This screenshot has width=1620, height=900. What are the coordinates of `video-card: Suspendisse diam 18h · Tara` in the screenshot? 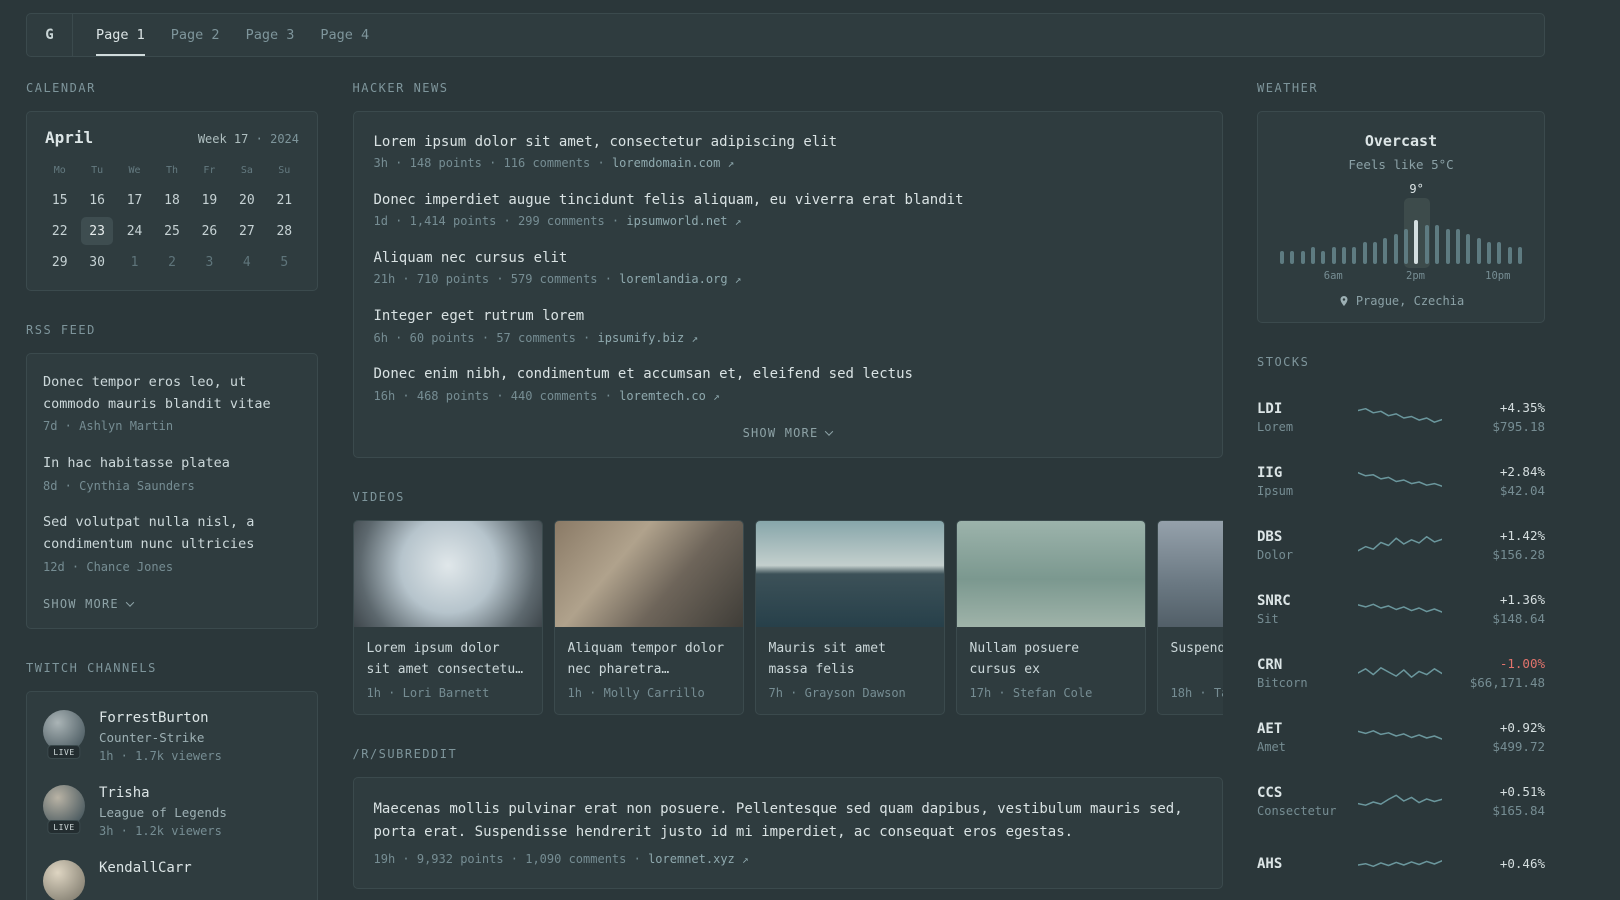 It's located at (1189, 618).